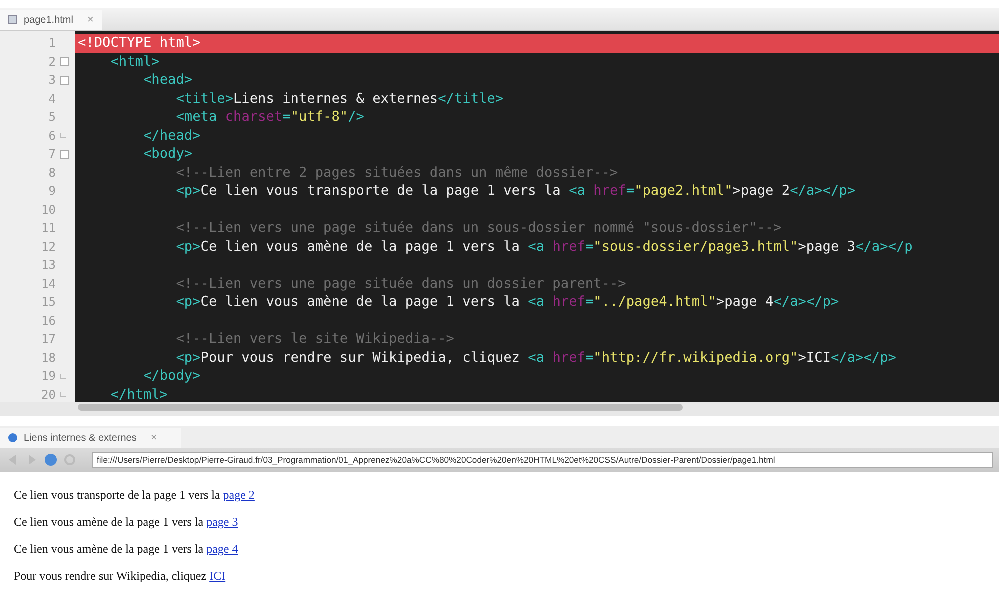  What do you see at coordinates (49, 209) in the screenshot?
I see `line-number: 10` at bounding box center [49, 209].